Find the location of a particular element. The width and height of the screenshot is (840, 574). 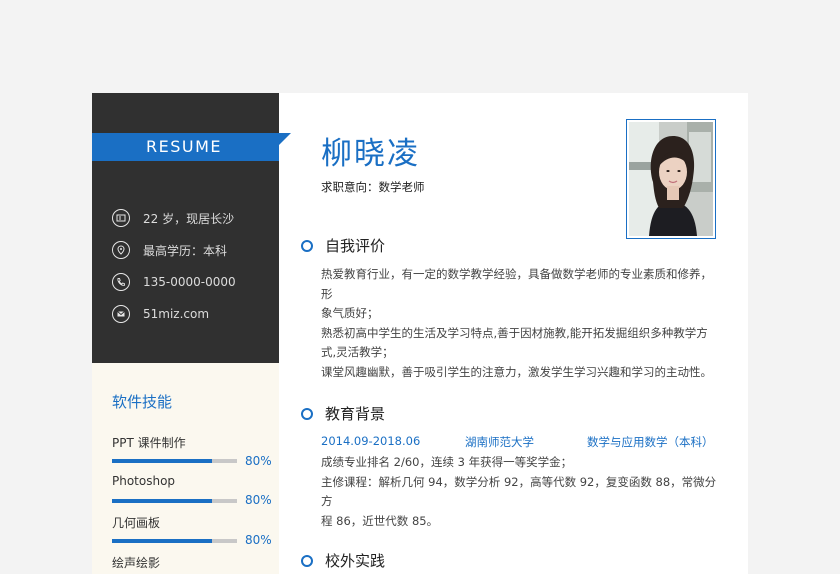

self-eval-line: 熟悉初高中学生的生活及学习特点,善于因材施教,能开拓发掘组织多种教学方 is located at coordinates (514, 332).